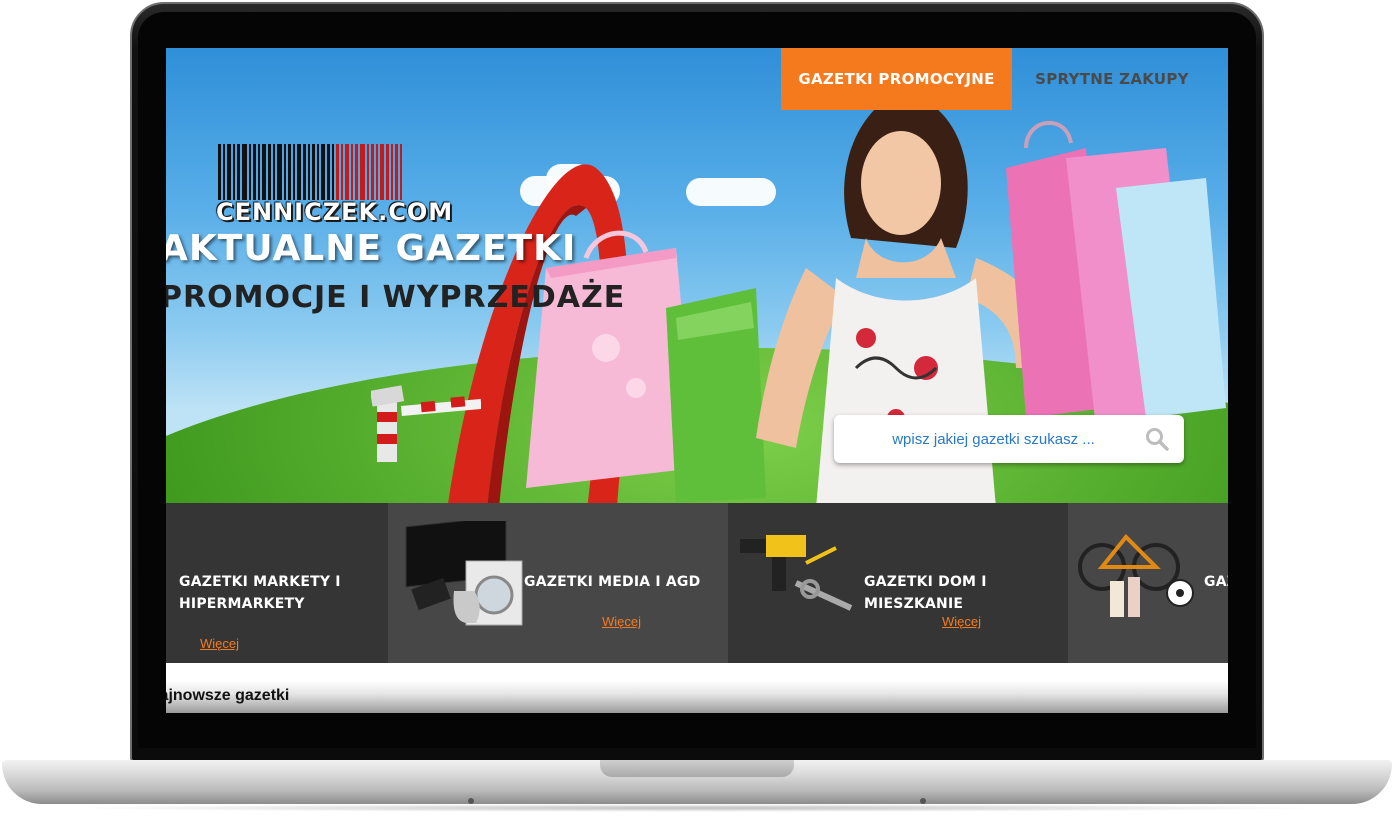  What do you see at coordinates (697, 808) in the screenshot?
I see `laptop-shadow` at bounding box center [697, 808].